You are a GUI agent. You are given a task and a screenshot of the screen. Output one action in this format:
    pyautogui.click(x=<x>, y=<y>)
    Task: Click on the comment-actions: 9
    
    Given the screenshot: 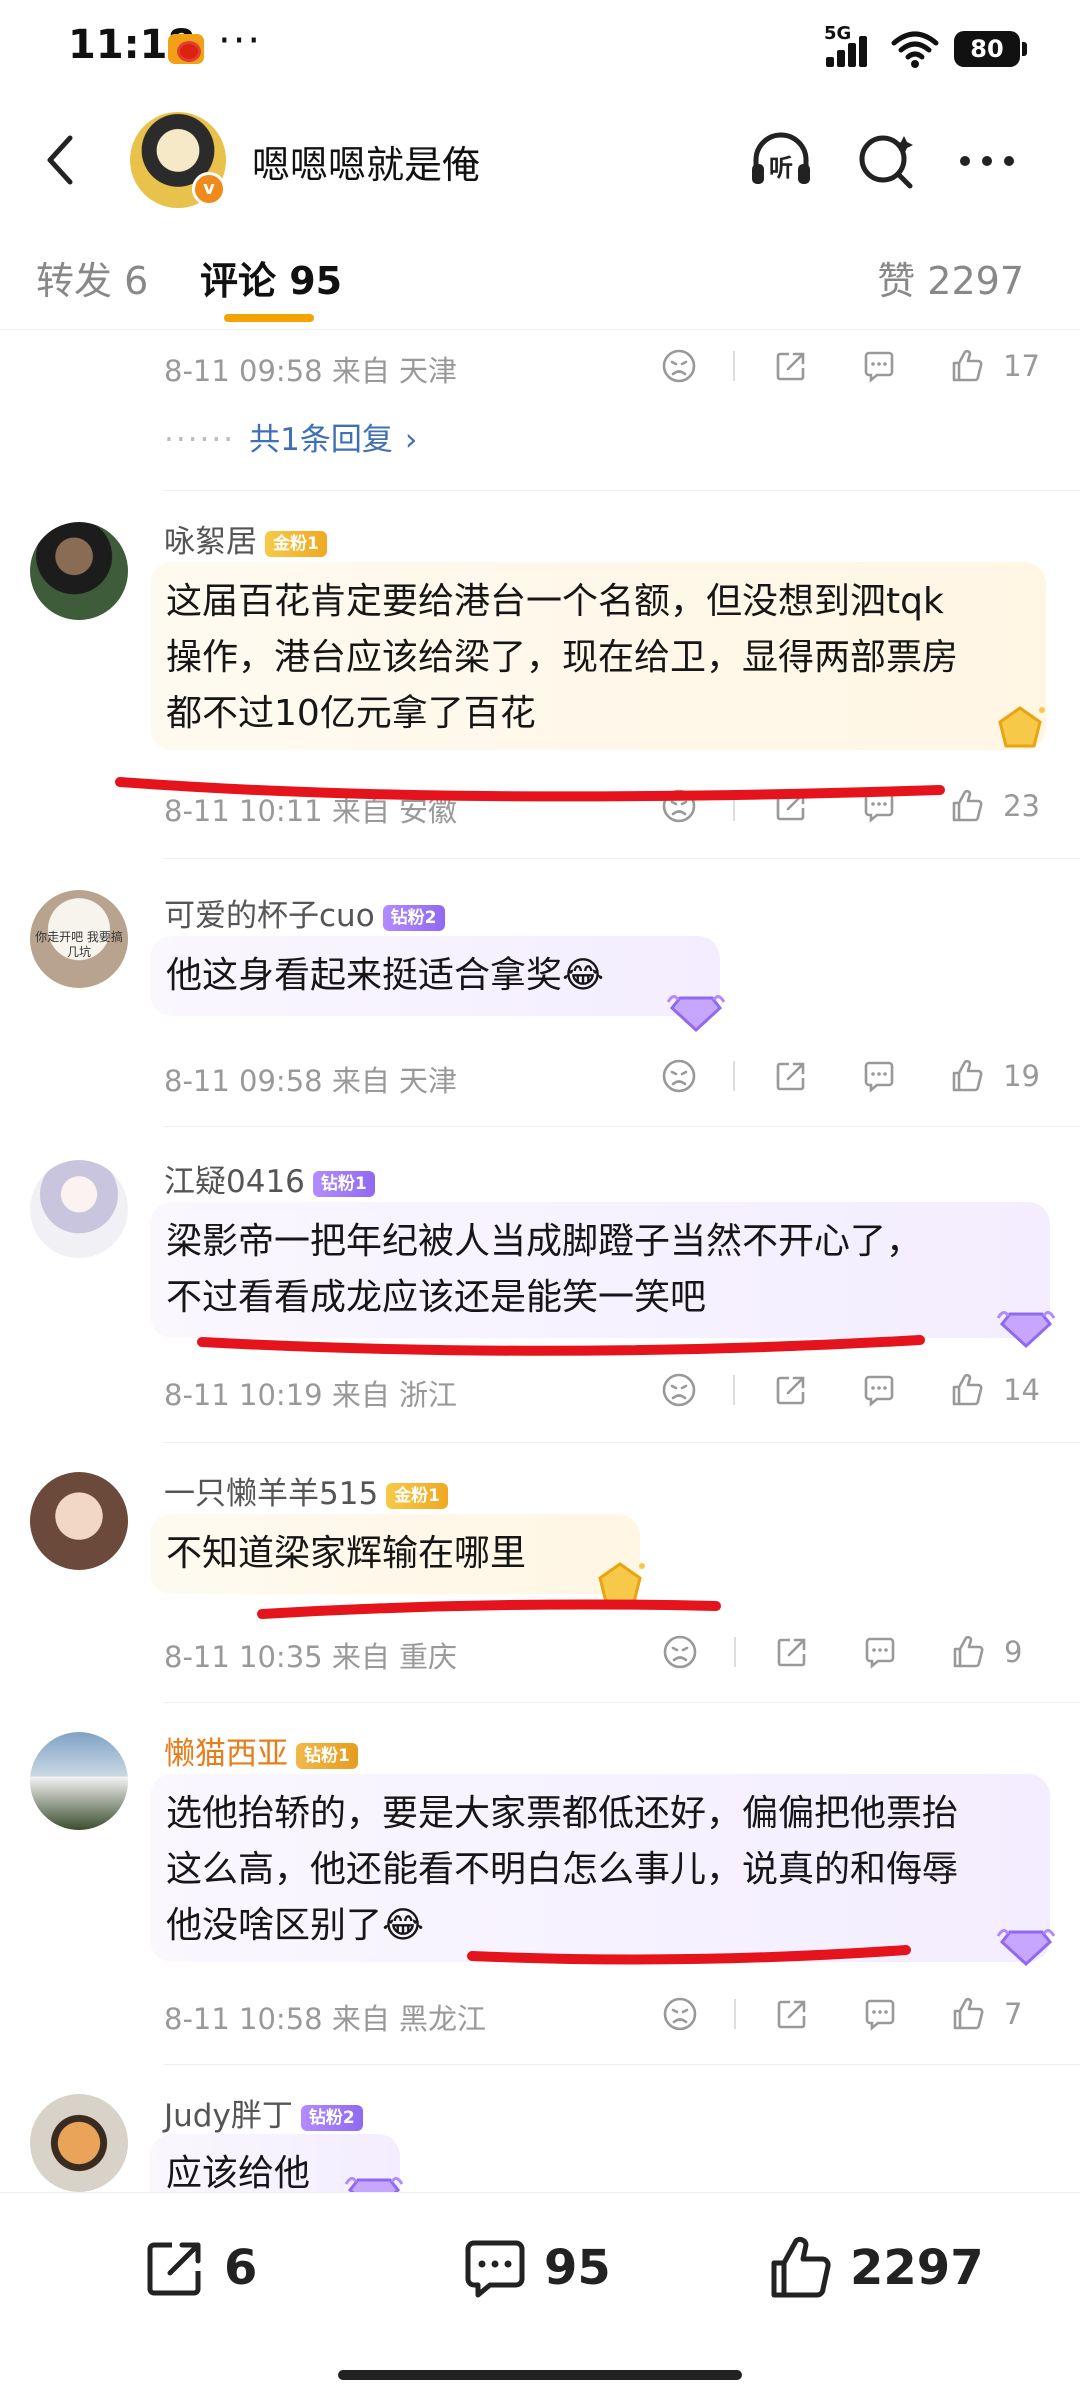 What is the action you would take?
    pyautogui.click(x=849, y=1652)
    